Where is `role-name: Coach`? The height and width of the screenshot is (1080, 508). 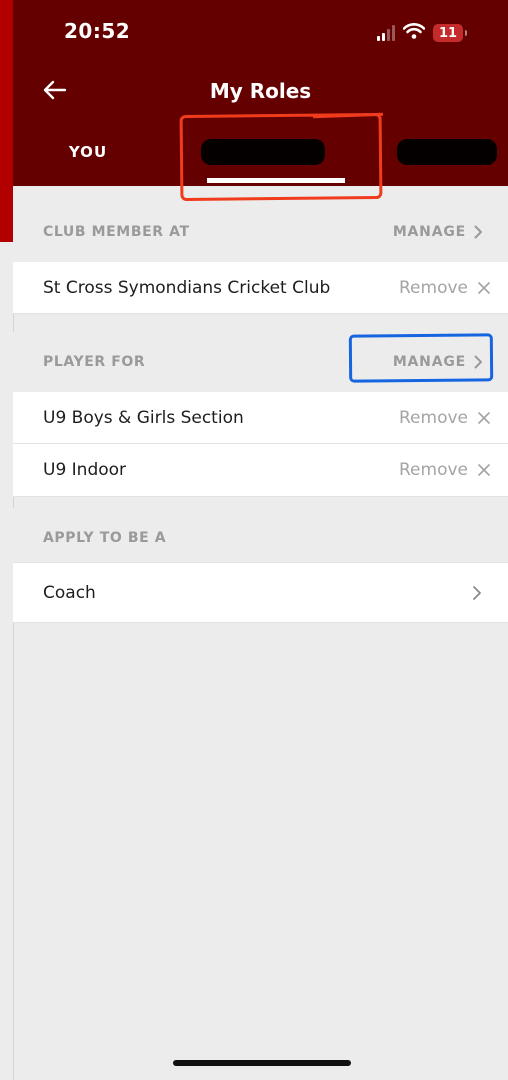
role-name: Coach is located at coordinates (69, 592).